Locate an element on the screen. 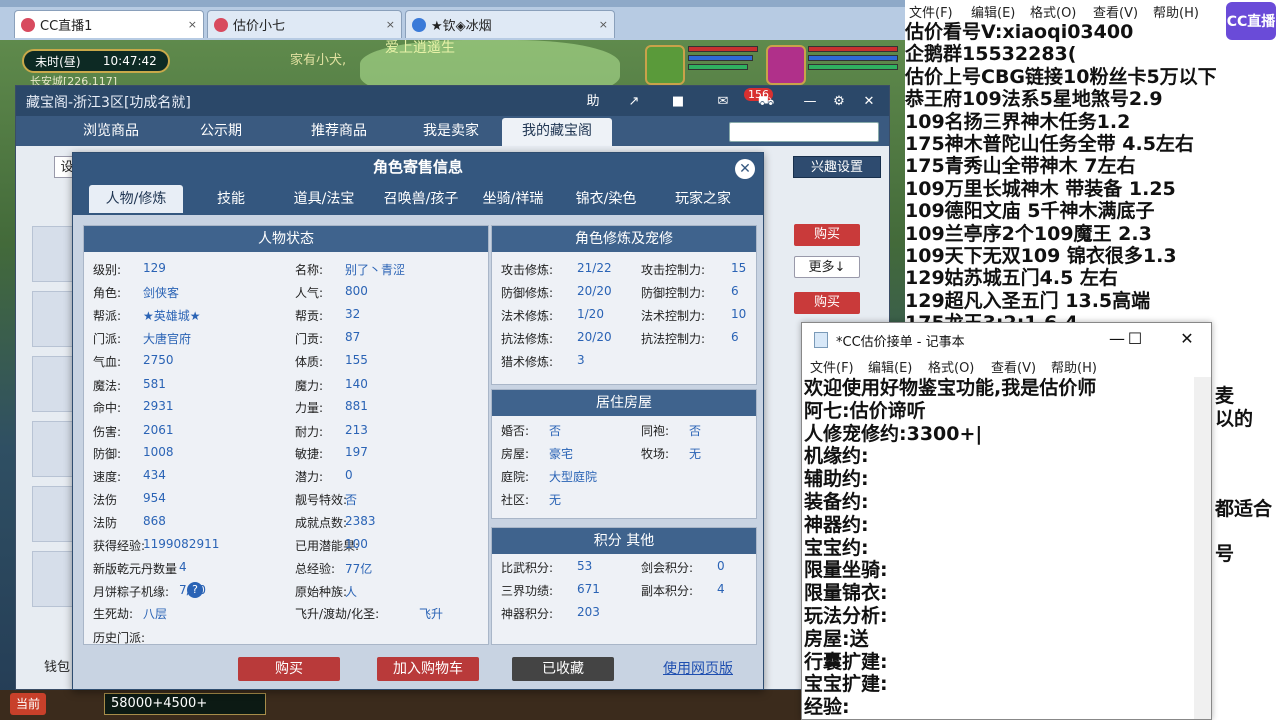 Image resolution: width=1280 pixels, height=720 pixels. tab-character: 人物/修炼 is located at coordinates (136, 199).